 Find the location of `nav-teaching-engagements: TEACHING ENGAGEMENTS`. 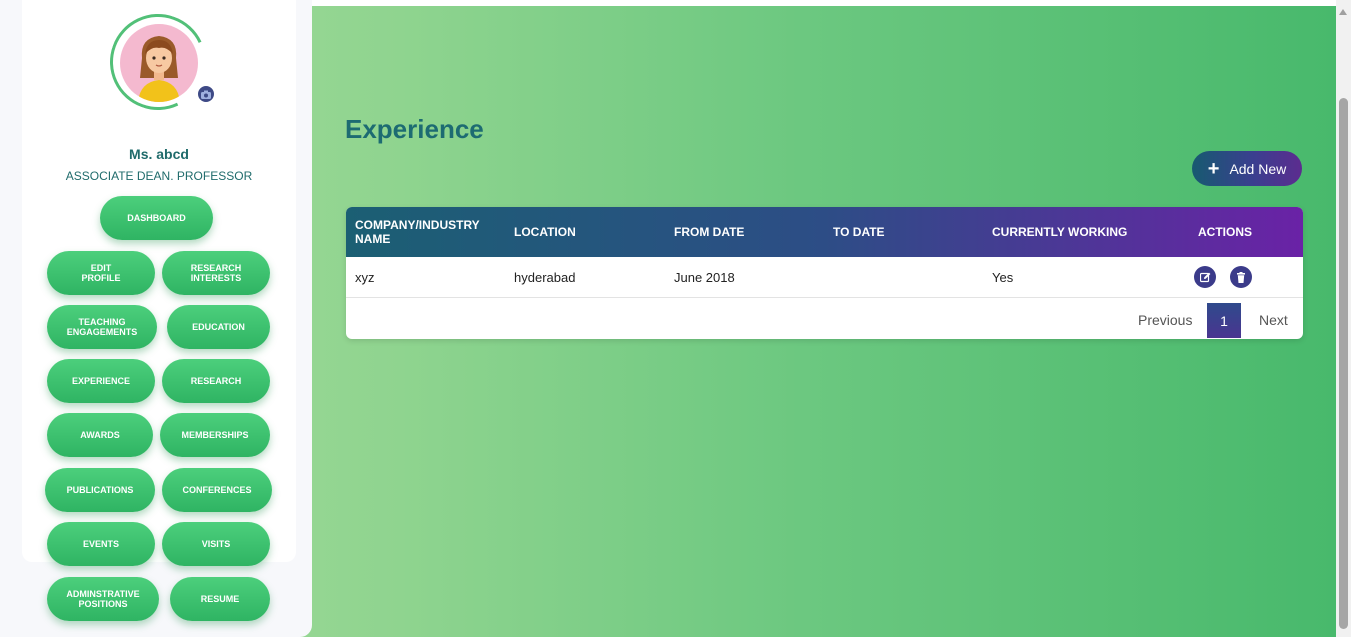

nav-teaching-engagements: TEACHING ENGAGEMENTS is located at coordinates (102, 327).